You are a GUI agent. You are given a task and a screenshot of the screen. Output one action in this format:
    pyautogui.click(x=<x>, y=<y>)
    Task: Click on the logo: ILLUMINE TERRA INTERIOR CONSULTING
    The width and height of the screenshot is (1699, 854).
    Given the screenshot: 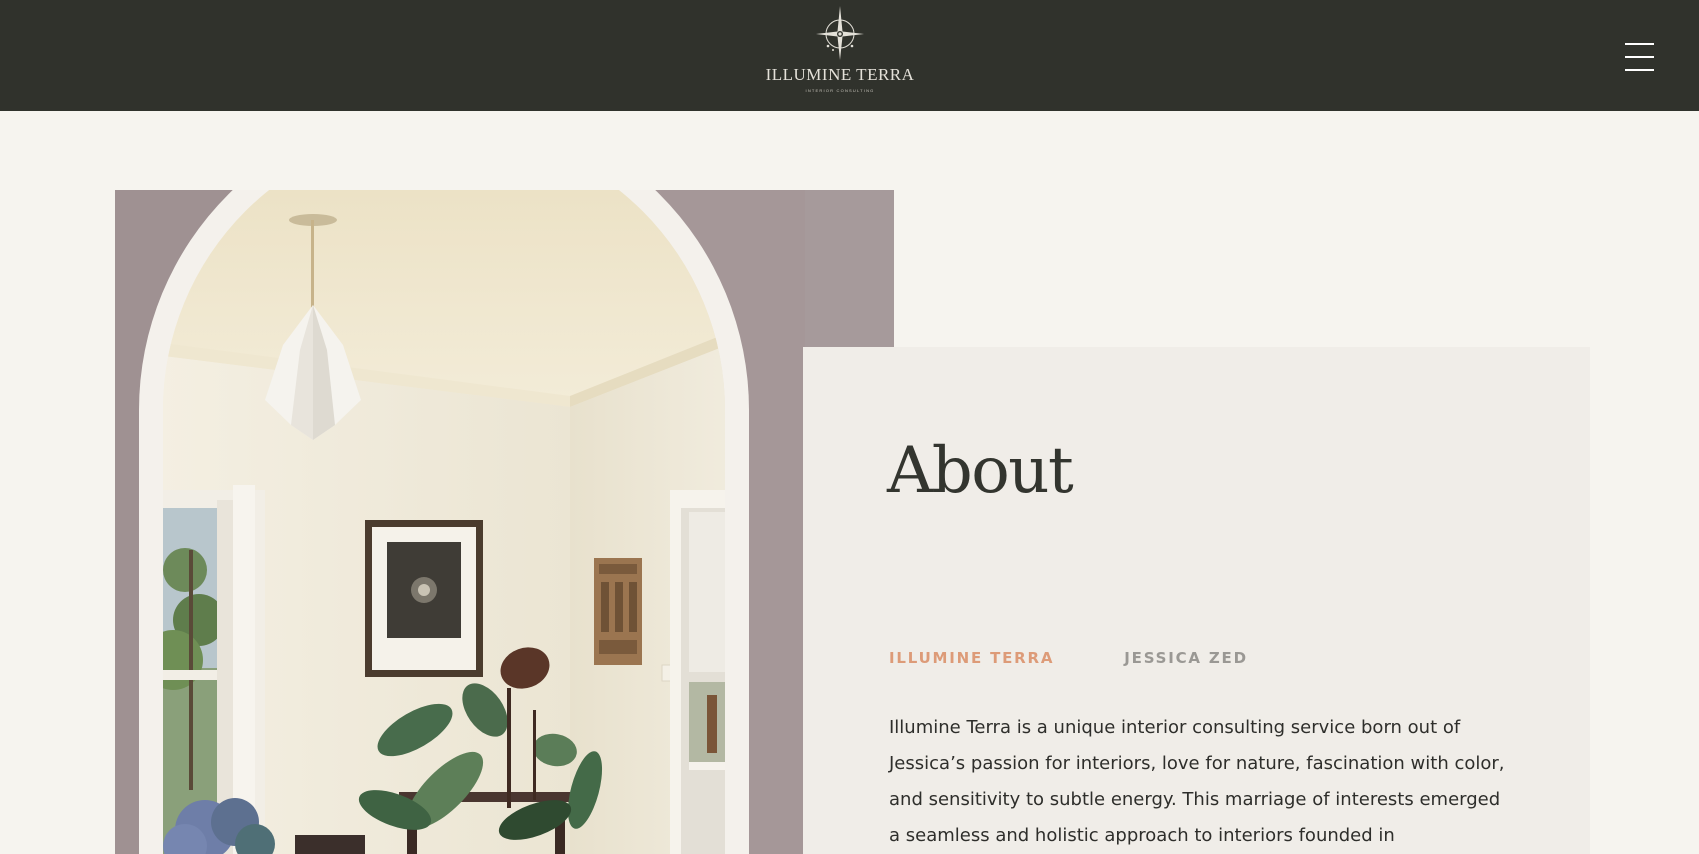 What is the action you would take?
    pyautogui.click(x=840, y=52)
    